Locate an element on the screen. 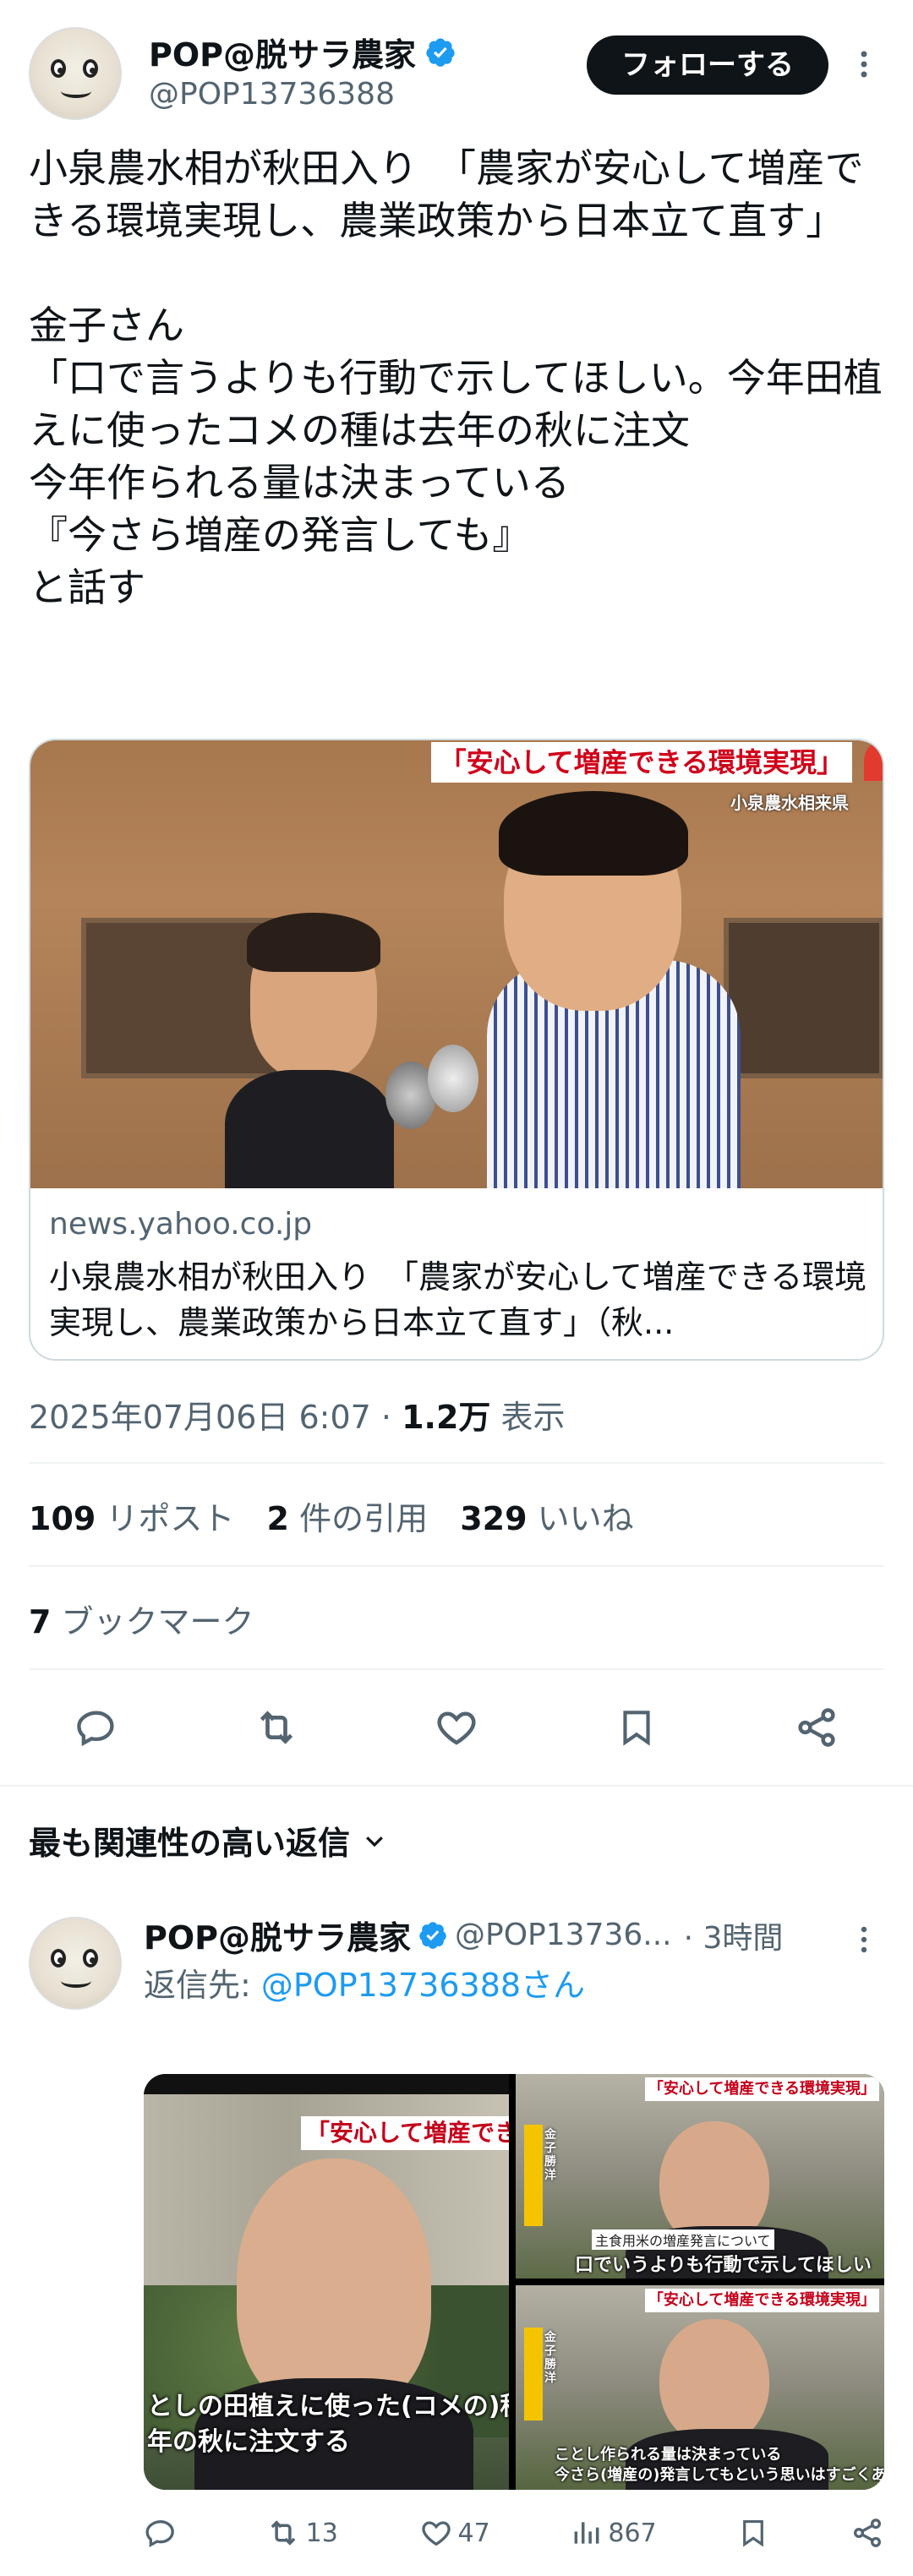 This screenshot has width=913, height=2576. share-button is located at coordinates (816, 1727).